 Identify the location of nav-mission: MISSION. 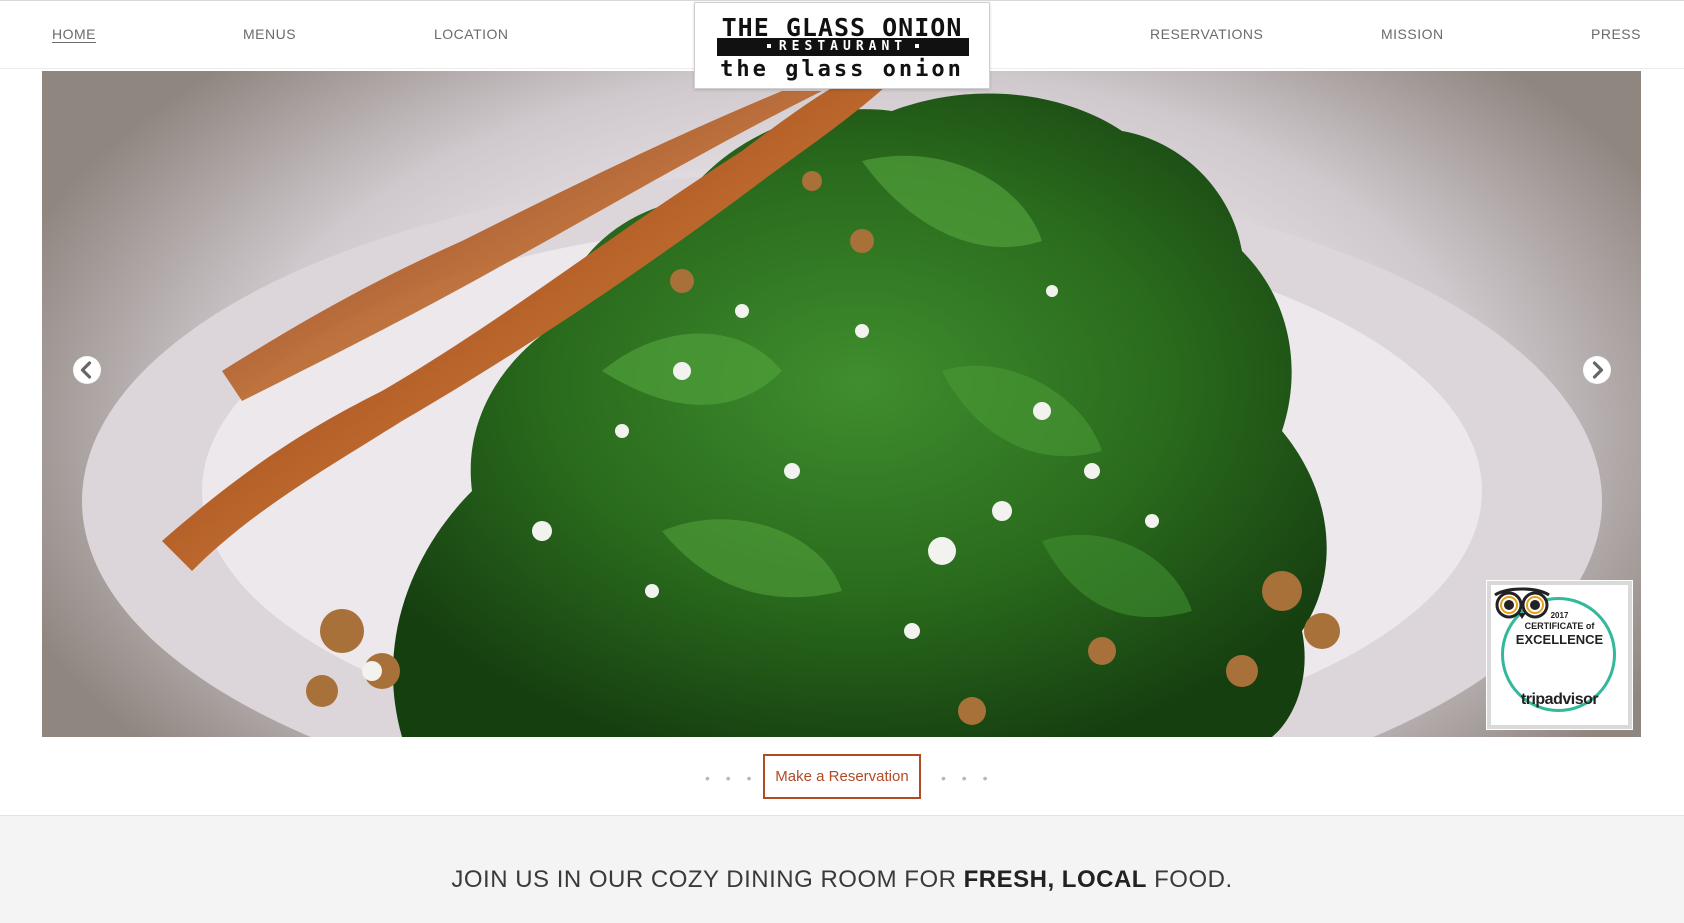
(1412, 34).